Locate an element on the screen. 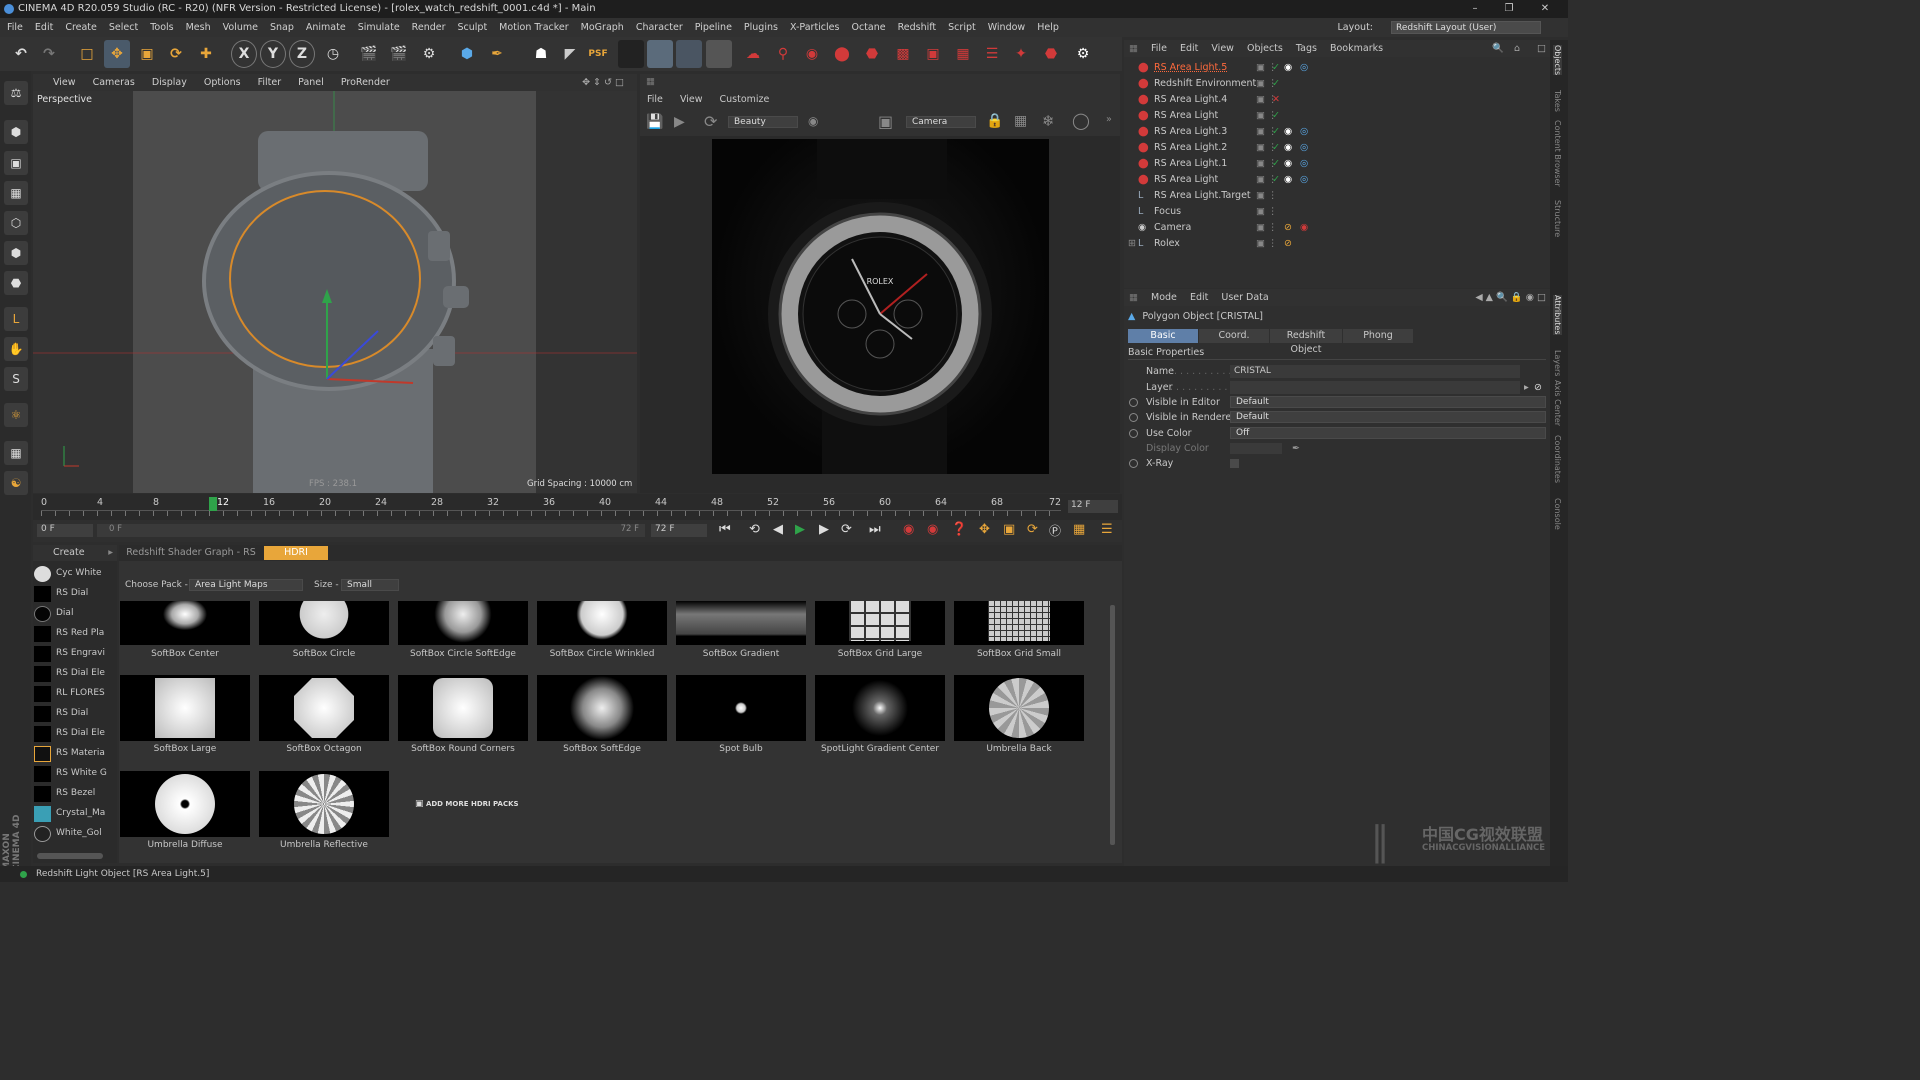  timeline-layout-icon: ☰ is located at coordinates (1107, 529).